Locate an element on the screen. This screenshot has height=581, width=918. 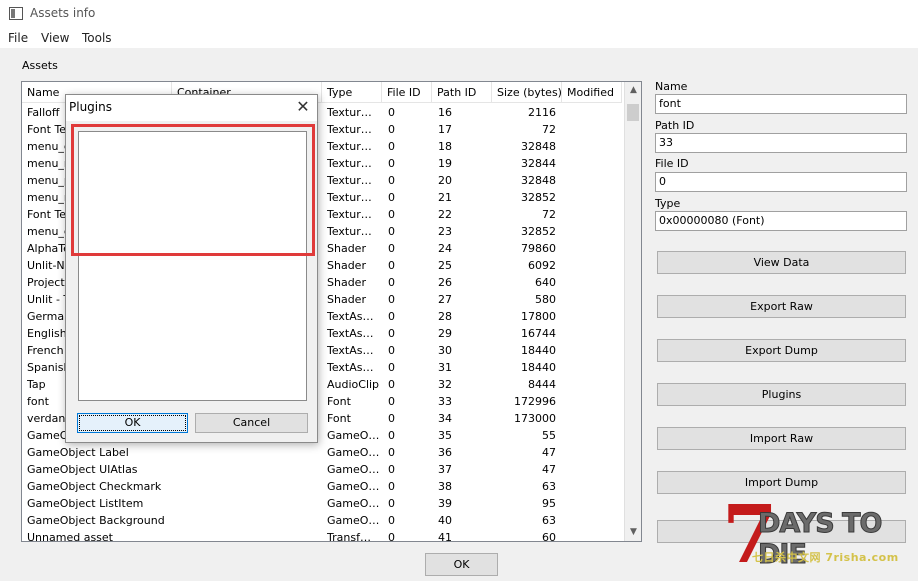
menu-tools: Tools is located at coordinates (97, 38).